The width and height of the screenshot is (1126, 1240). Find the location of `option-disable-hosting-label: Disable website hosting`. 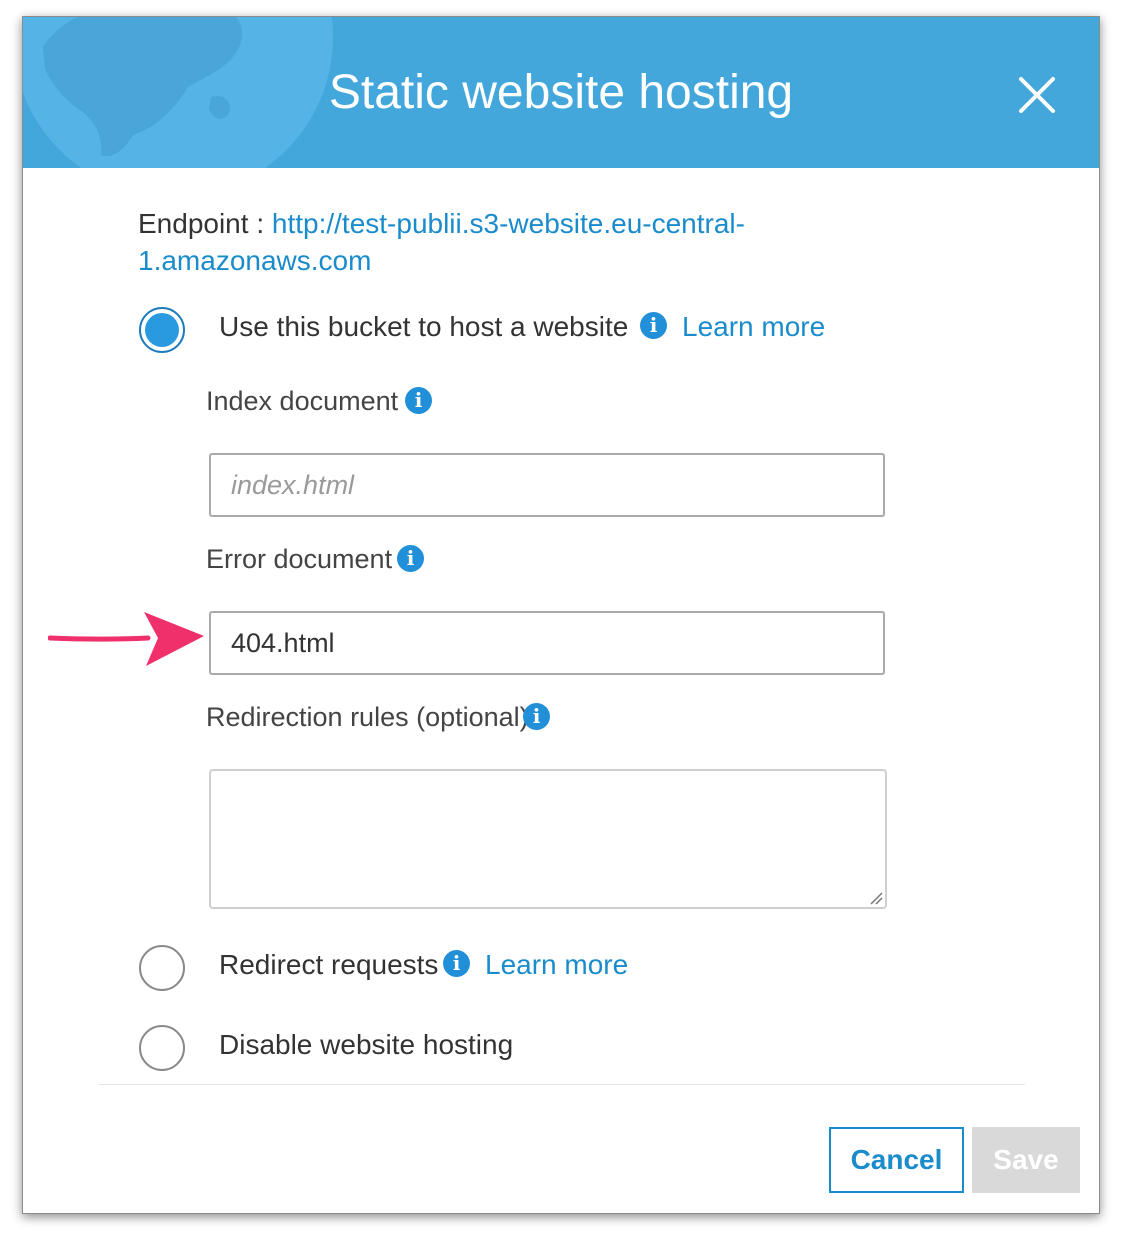

option-disable-hosting-label: Disable website hosting is located at coordinates (366, 1044).